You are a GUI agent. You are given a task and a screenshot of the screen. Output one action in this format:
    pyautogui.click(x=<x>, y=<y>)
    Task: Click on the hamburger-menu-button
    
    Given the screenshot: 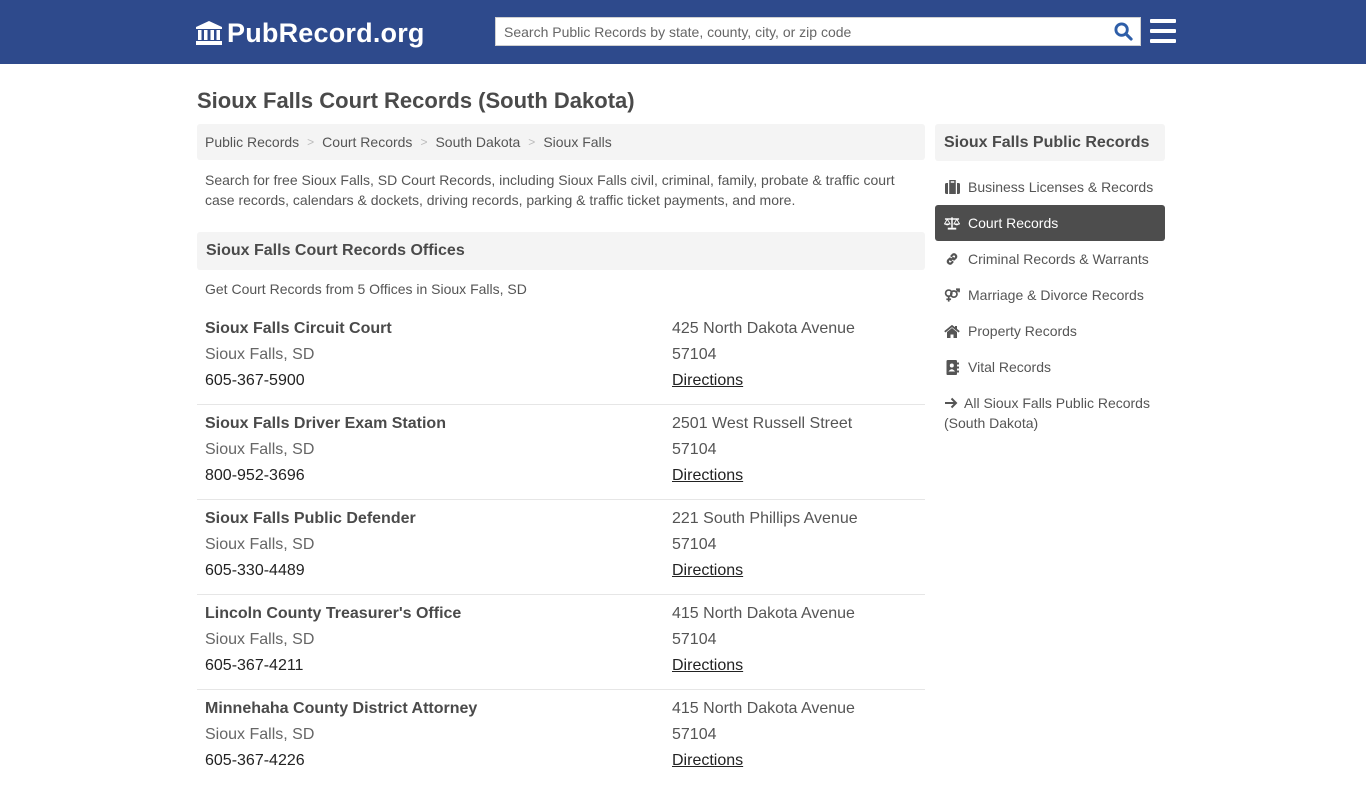 What is the action you would take?
    pyautogui.click(x=1163, y=31)
    